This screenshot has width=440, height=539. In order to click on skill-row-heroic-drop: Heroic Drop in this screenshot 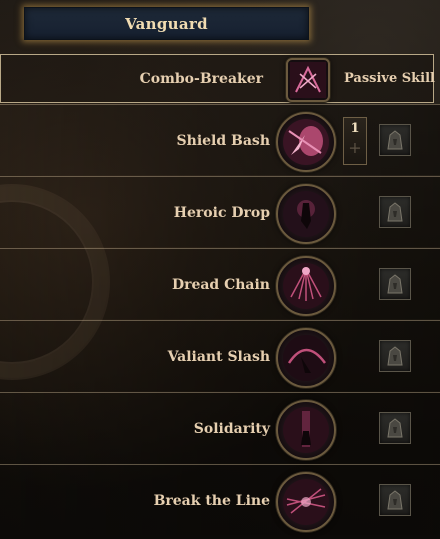, I will do `click(220, 211)`.